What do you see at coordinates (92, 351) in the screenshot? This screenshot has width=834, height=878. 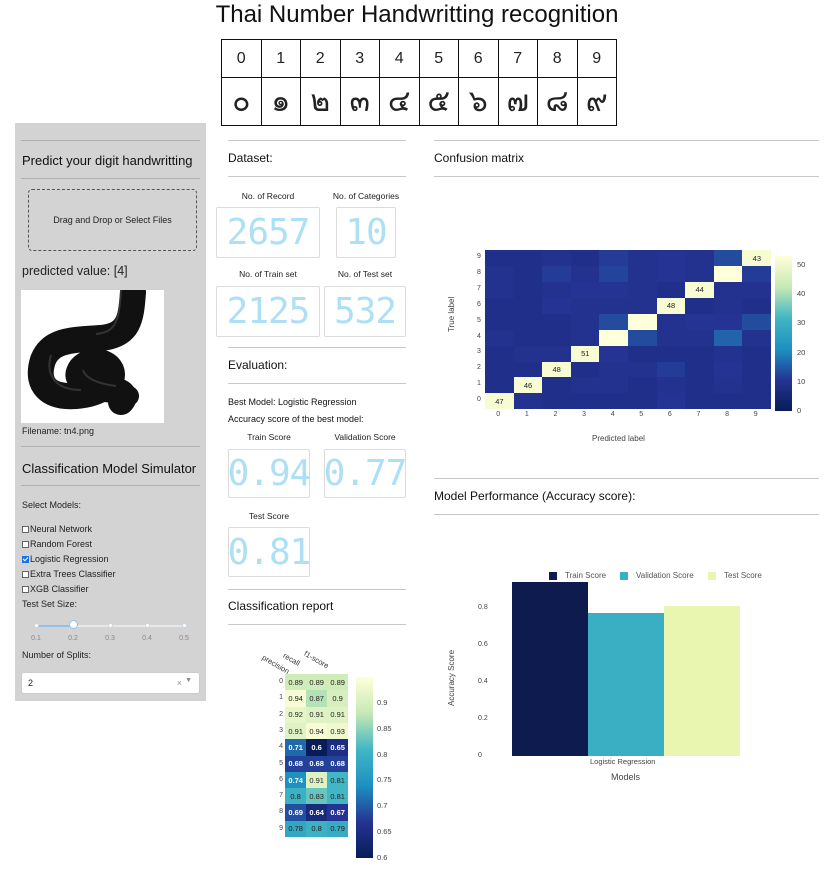 I see `uploaded-digit-image` at bounding box center [92, 351].